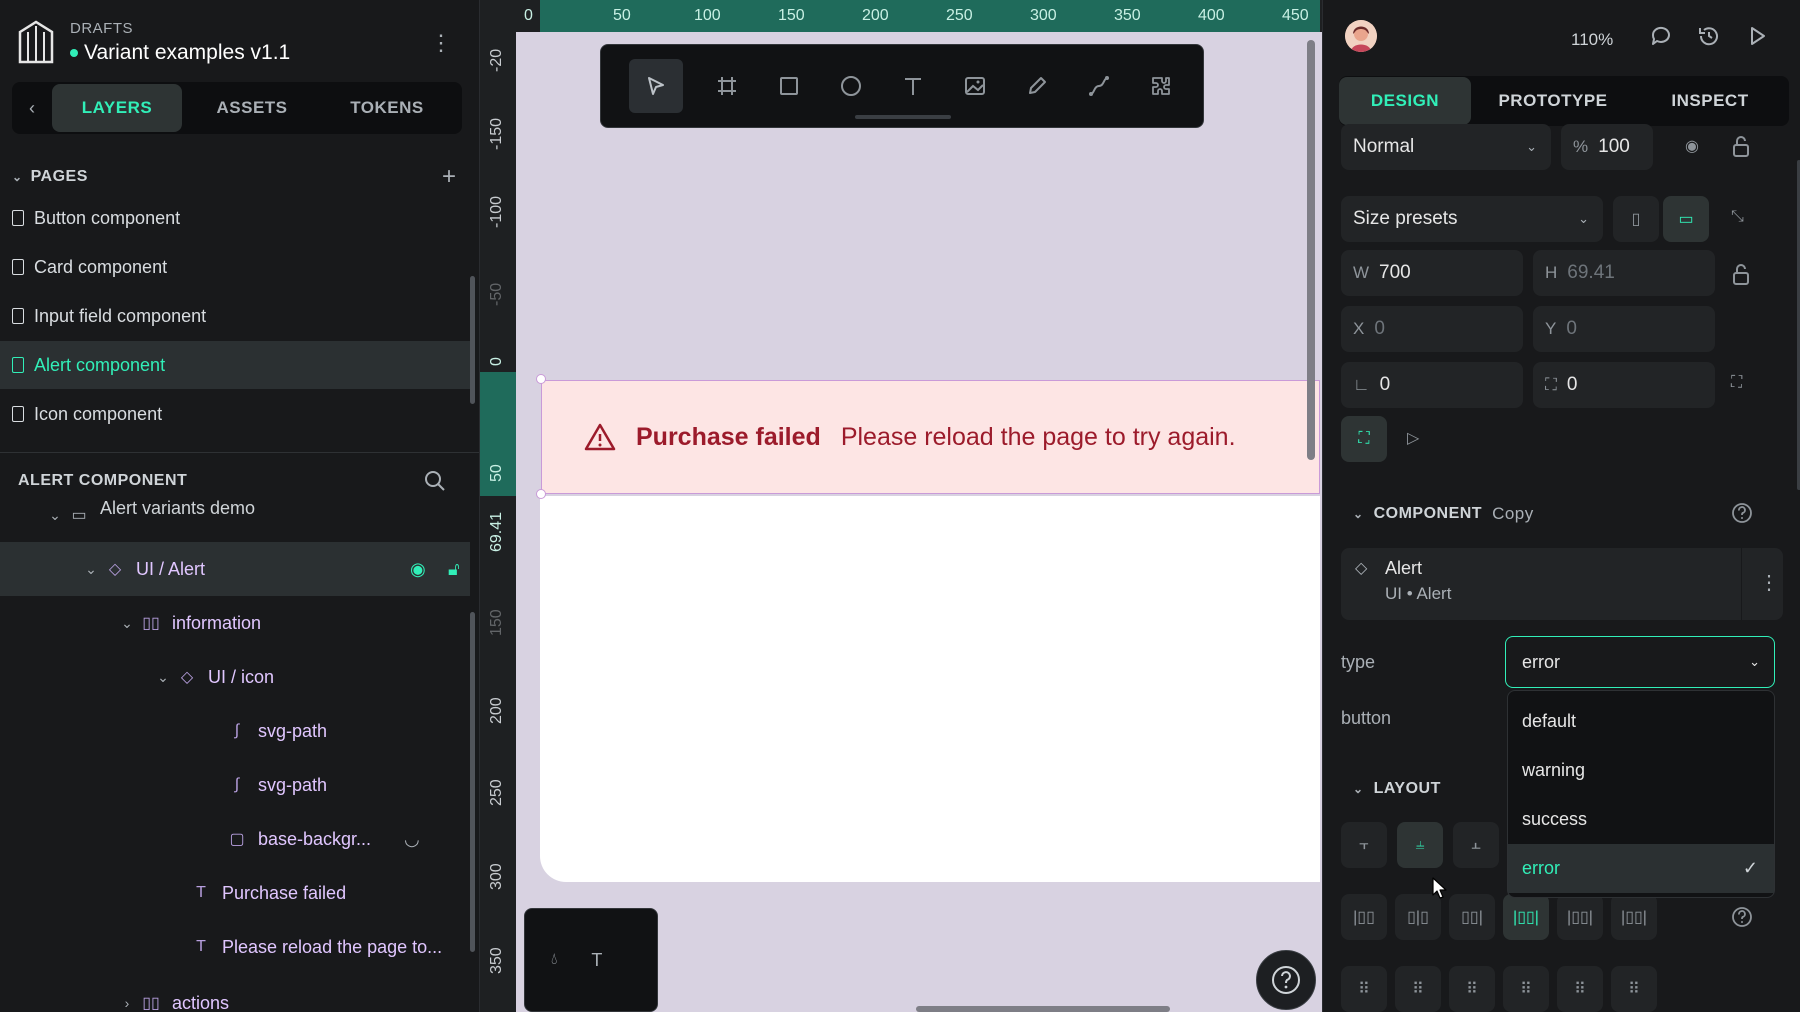 This screenshot has height=1012, width=1800. What do you see at coordinates (1624, 329) in the screenshot?
I see `y-input: Y0` at bounding box center [1624, 329].